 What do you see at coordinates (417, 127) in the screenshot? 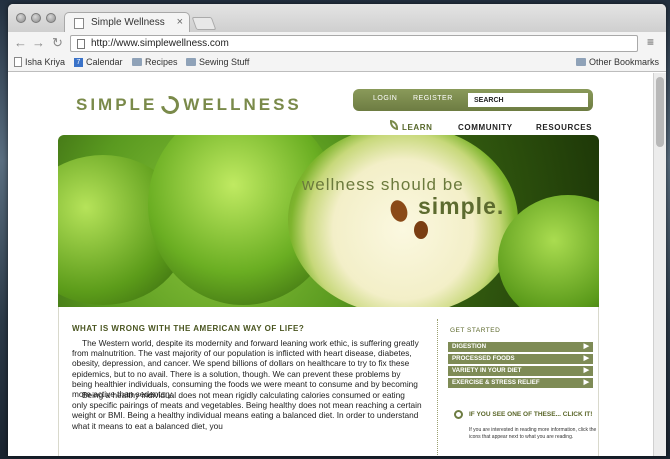
I see `nav-learn: LEARN` at bounding box center [417, 127].